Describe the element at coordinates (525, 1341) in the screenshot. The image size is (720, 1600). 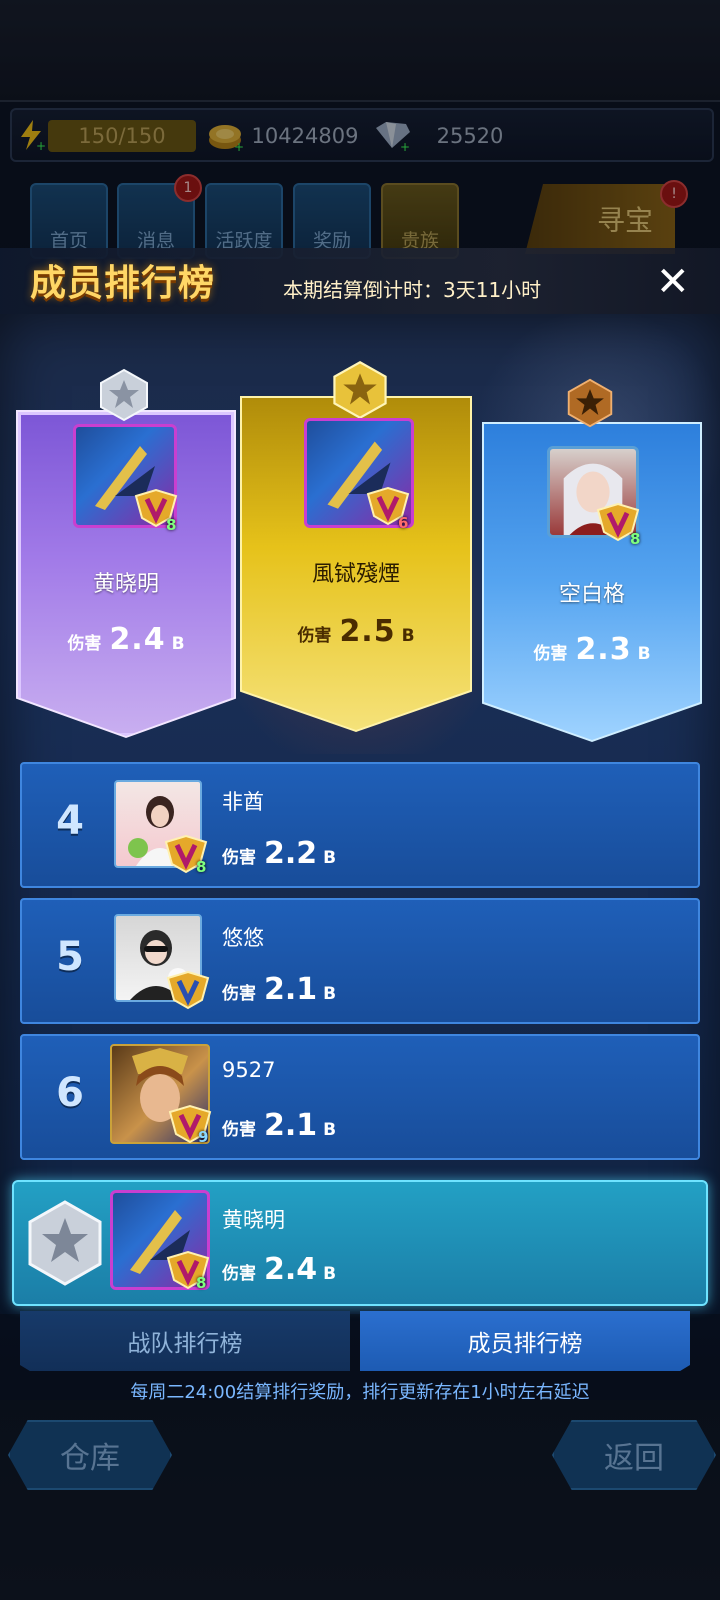
I see `tab-member-ranking: 成员排行榜` at that location.